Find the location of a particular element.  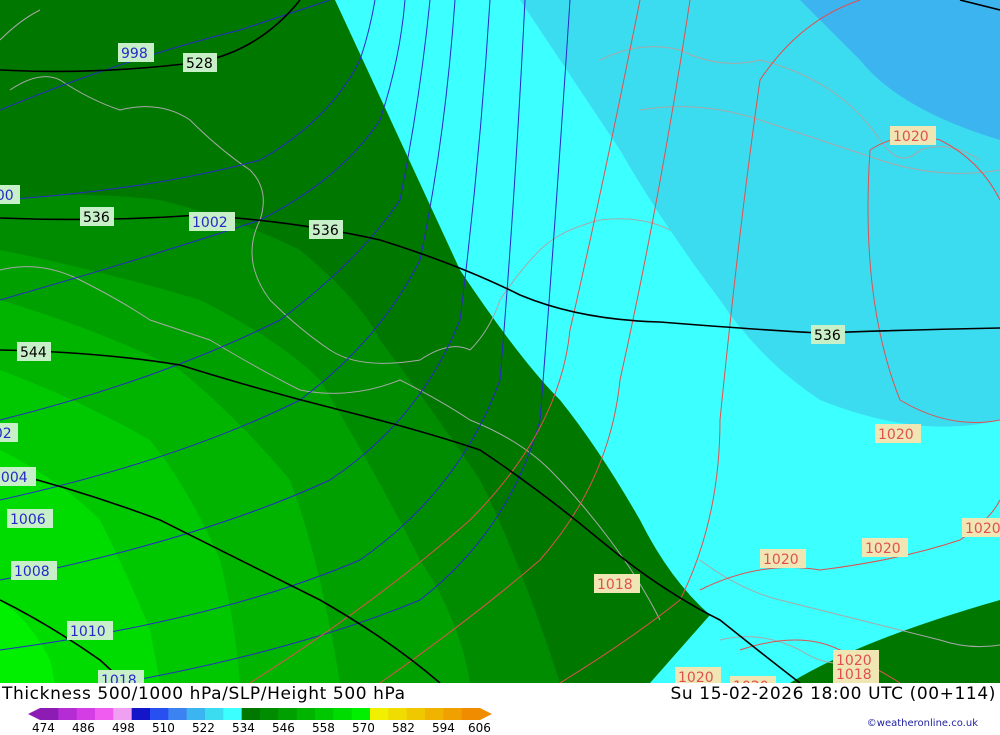

credit-link: ©weatheronline.co.uk is located at coordinates (922, 723).